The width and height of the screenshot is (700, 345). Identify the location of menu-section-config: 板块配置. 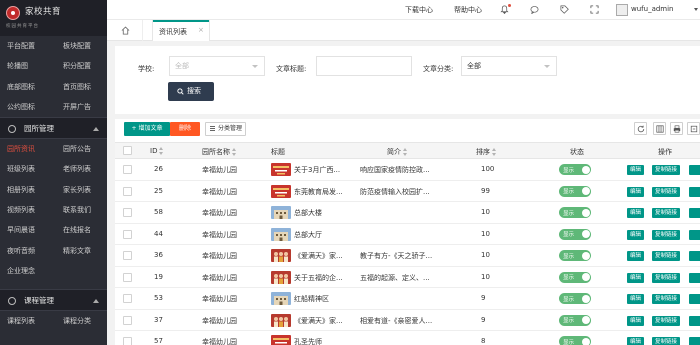
(81, 46).